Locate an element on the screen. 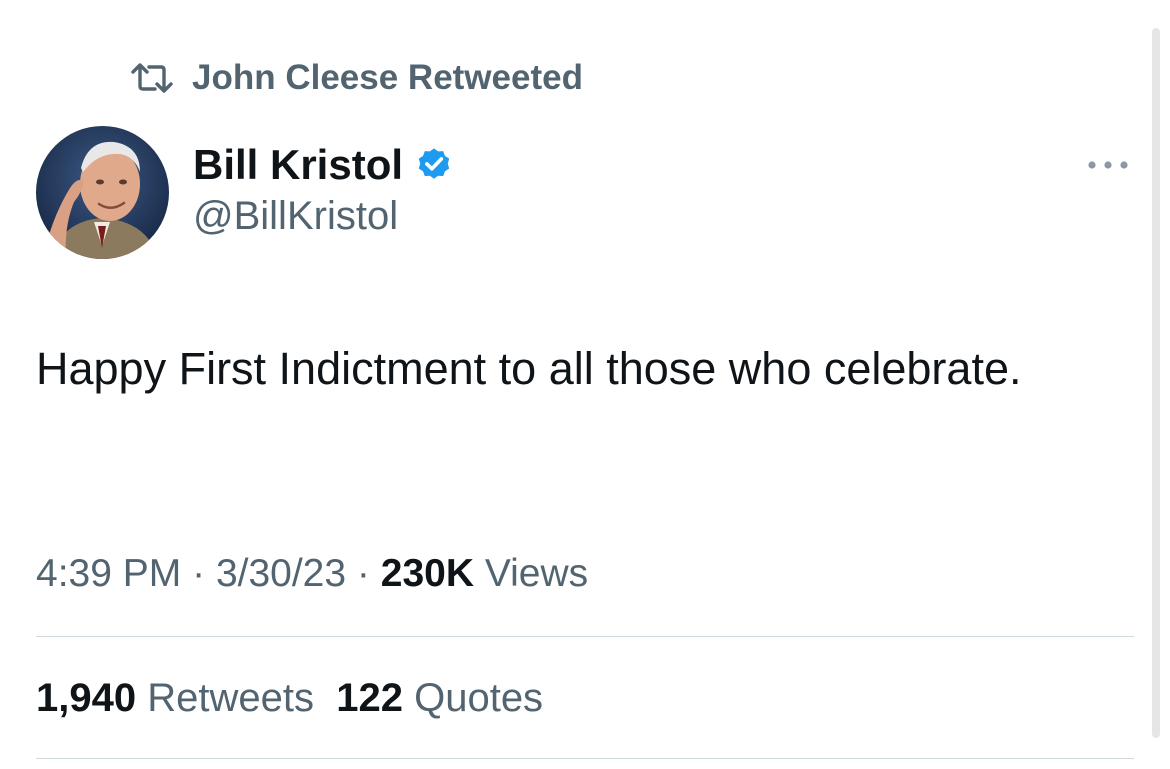 Image resolution: width=1170 pixels, height=769 pixels. retweet-context: John Cleese Retweeted is located at coordinates (356, 78).